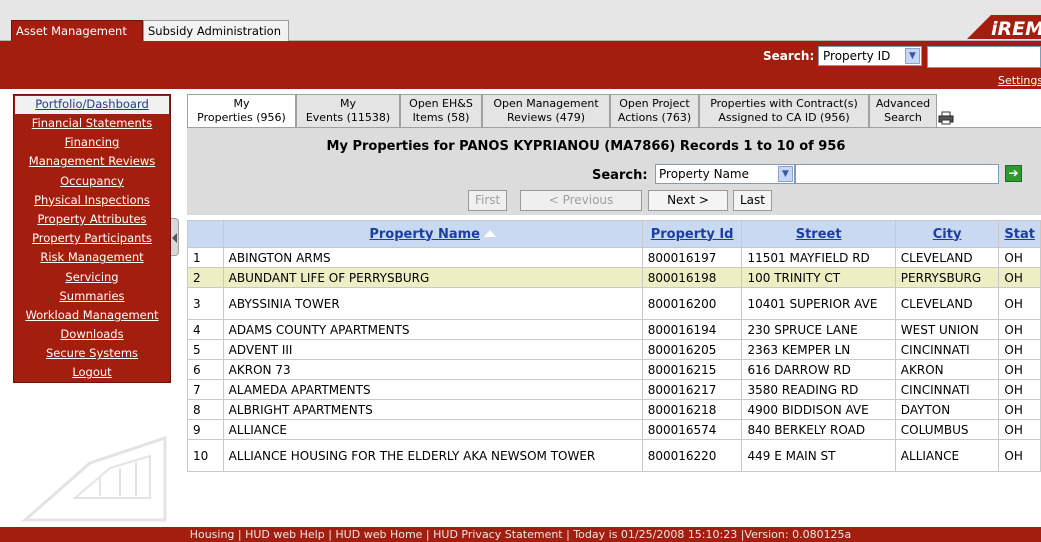 The height and width of the screenshot is (542, 1041). Describe the element at coordinates (424, 234) in the screenshot. I see `property-name-header-label: Property Name` at that location.